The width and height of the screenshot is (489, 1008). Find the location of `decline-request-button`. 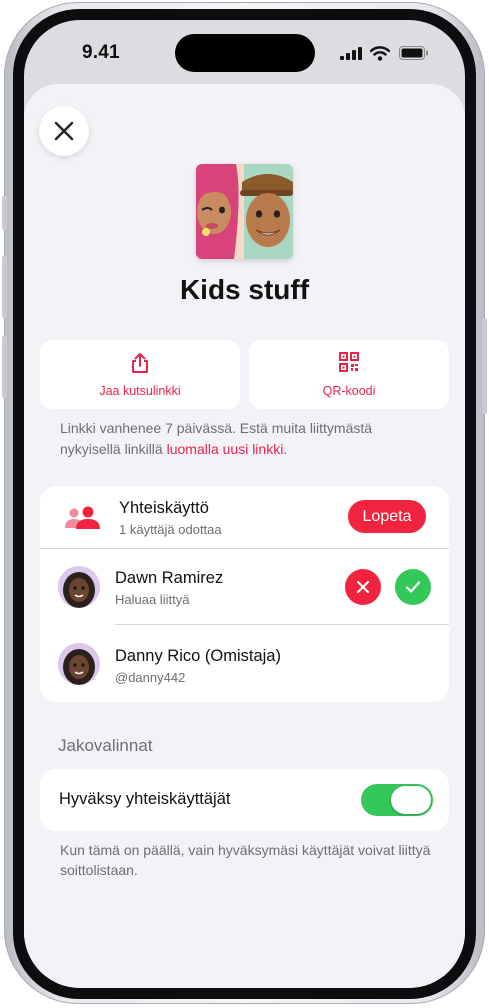

decline-request-button is located at coordinates (363, 587).